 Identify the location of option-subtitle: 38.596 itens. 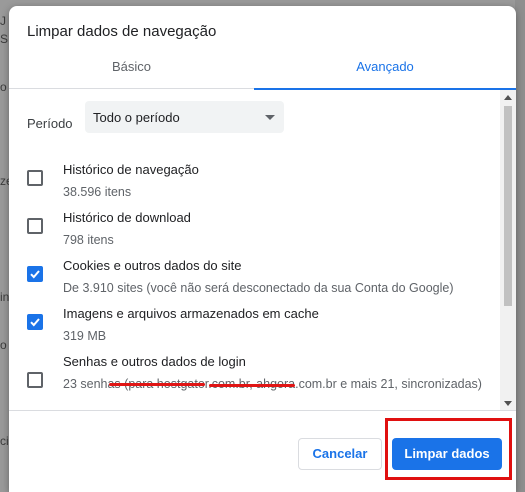
(97, 192).